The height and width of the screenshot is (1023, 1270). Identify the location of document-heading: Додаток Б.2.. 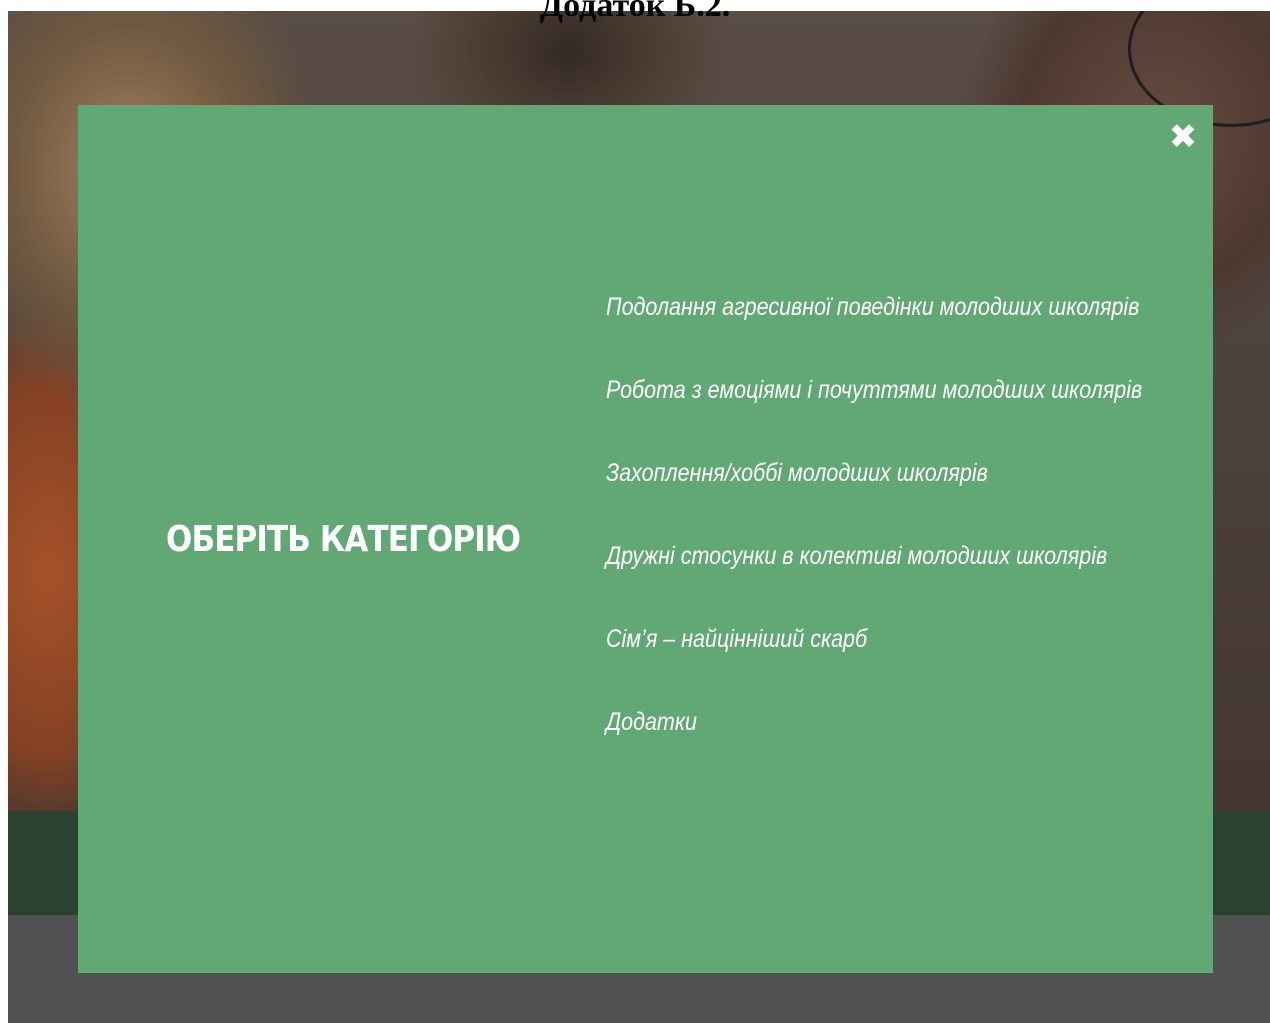
(635, 12).